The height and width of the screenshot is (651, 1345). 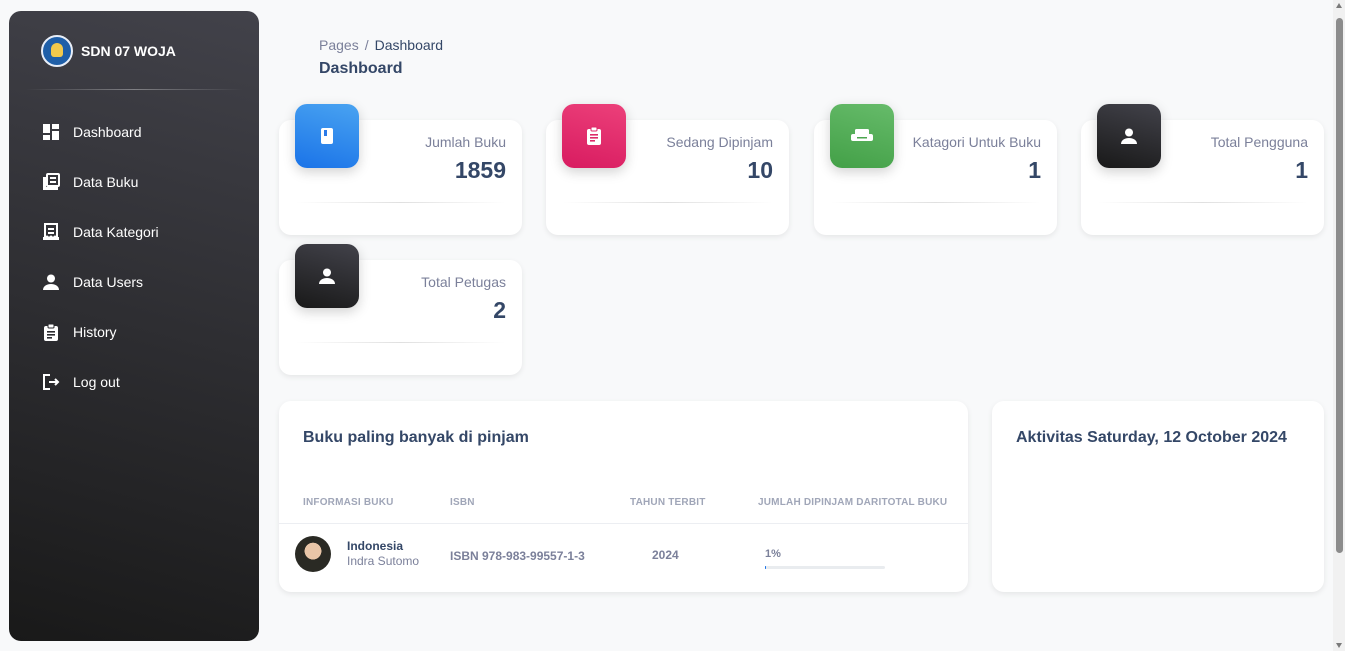 I want to click on sidebar-item-data-kategori: Data Kategori, so click(x=134, y=232).